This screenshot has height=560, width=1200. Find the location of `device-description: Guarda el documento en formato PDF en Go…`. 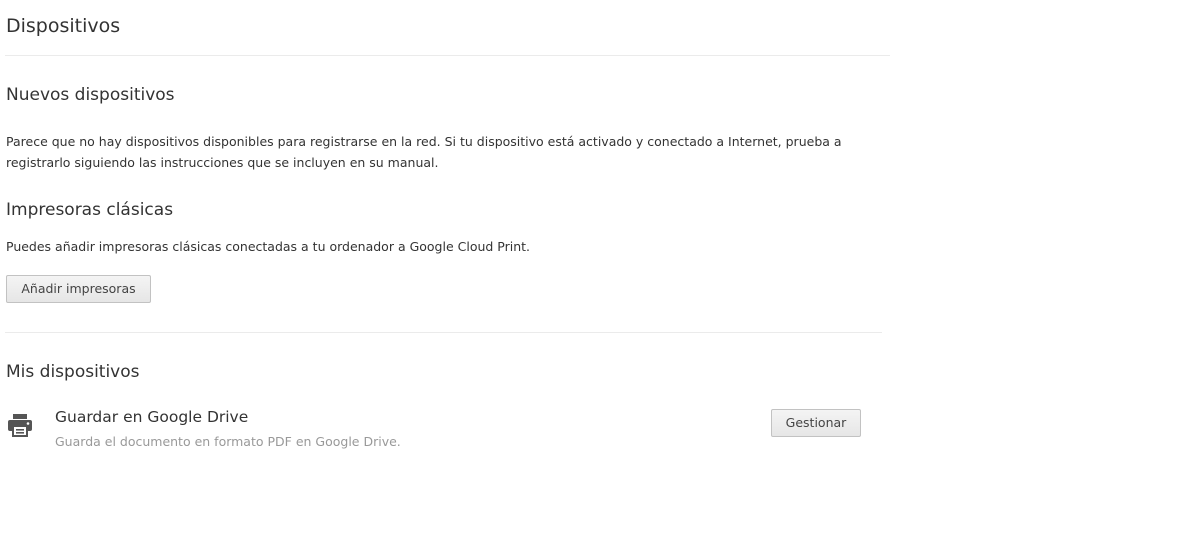

device-description: Guarda el documento en formato PDF en Go… is located at coordinates (228, 441).